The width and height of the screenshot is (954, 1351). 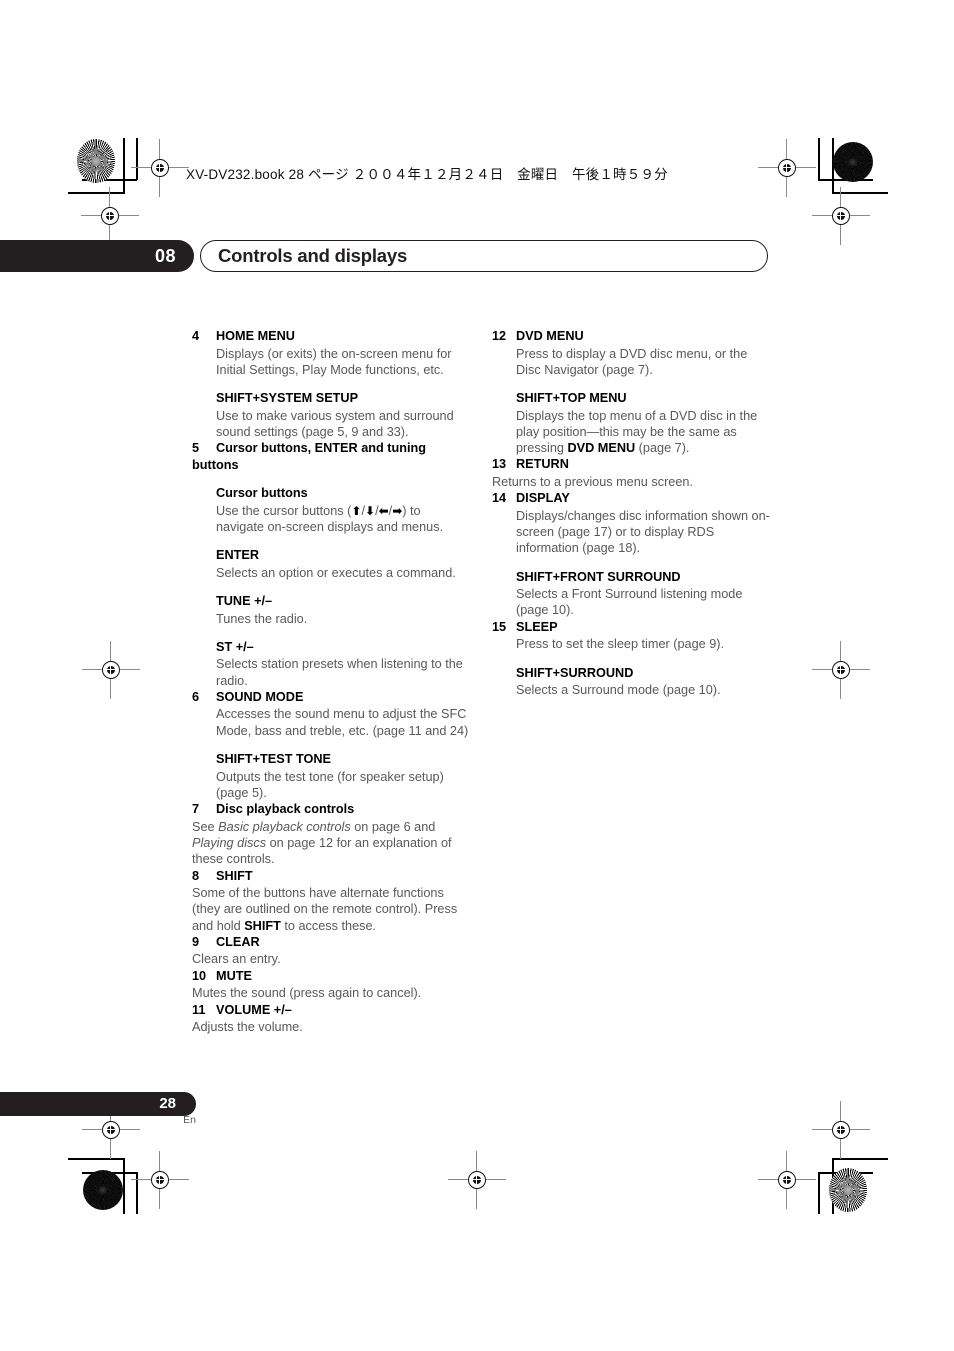 I want to click on page-title: Controls and displays, so click(x=313, y=255).